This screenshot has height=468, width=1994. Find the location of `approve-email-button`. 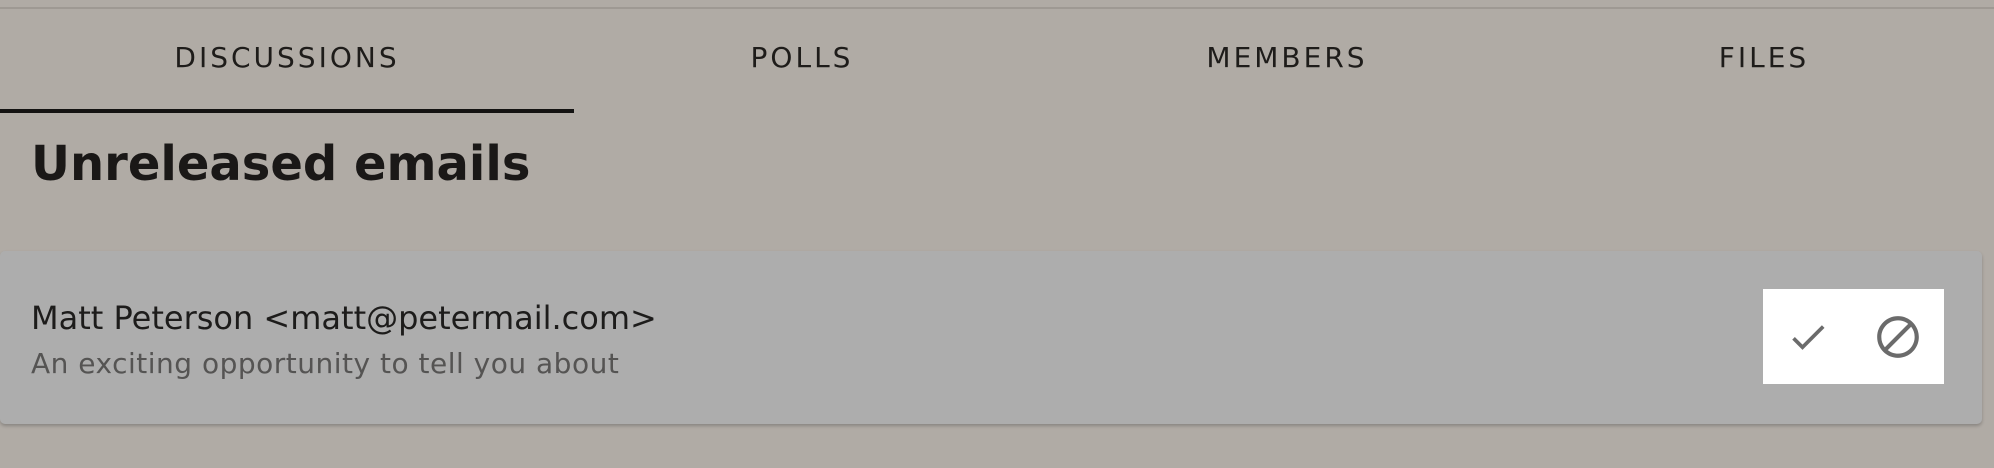

approve-email-button is located at coordinates (1808, 336).